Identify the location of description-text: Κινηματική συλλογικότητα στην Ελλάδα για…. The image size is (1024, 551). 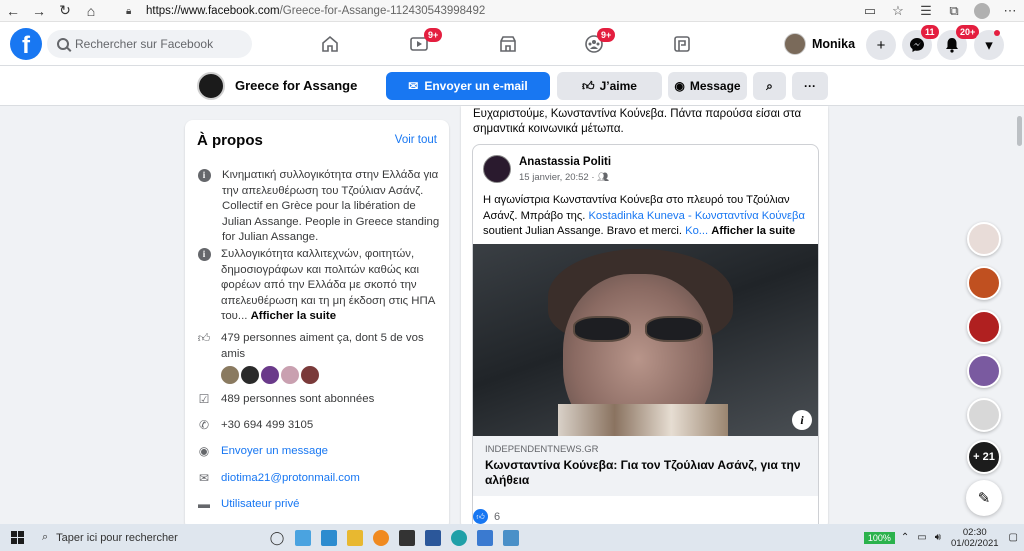
(331, 206).